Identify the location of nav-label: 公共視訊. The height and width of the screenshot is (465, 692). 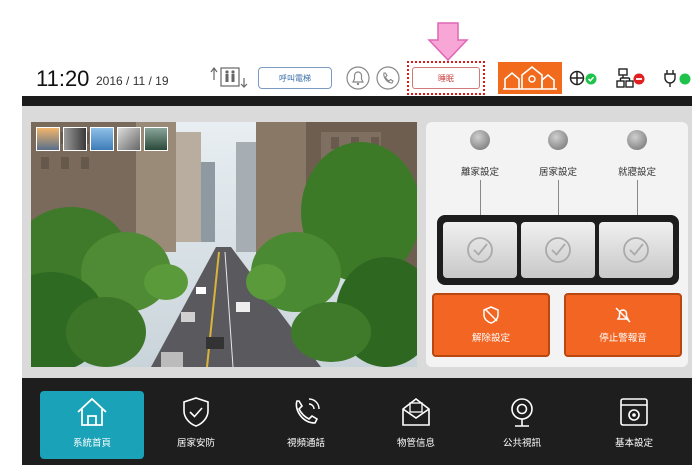
(521, 443).